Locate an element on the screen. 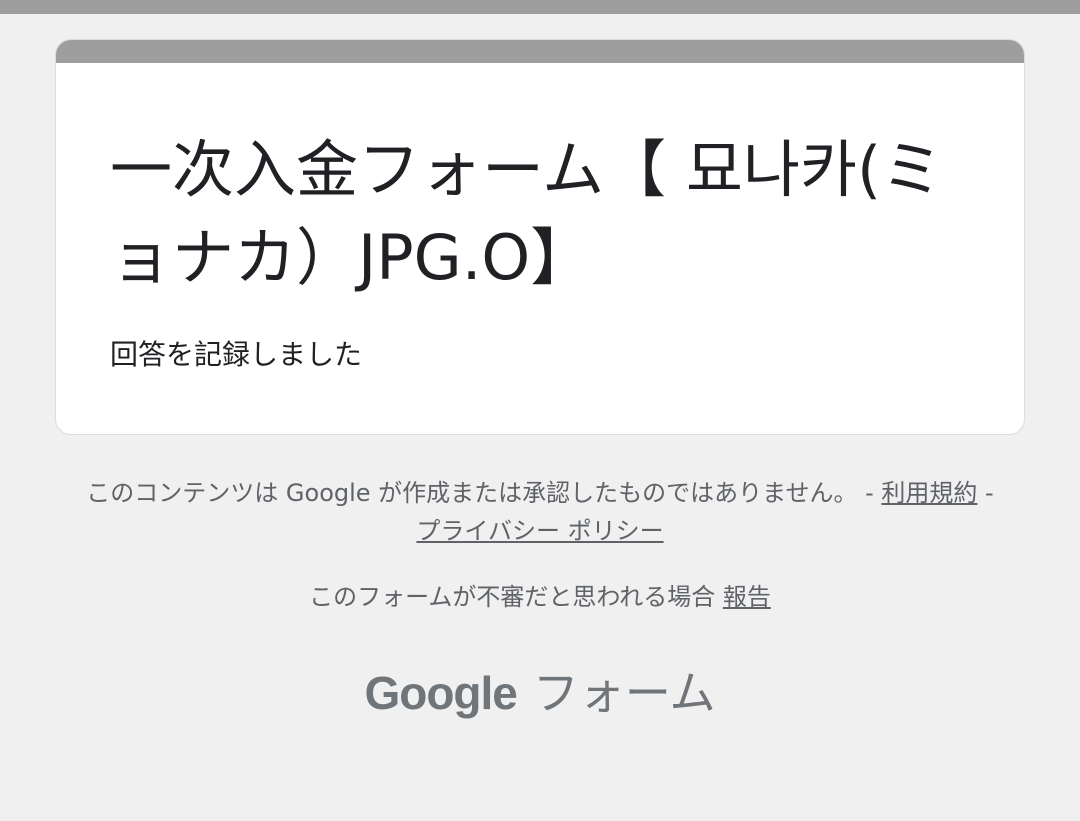 The width and height of the screenshot is (1080, 821). report-prefix-text: このフォームが不審だと思われる場合 is located at coordinates (516, 597).